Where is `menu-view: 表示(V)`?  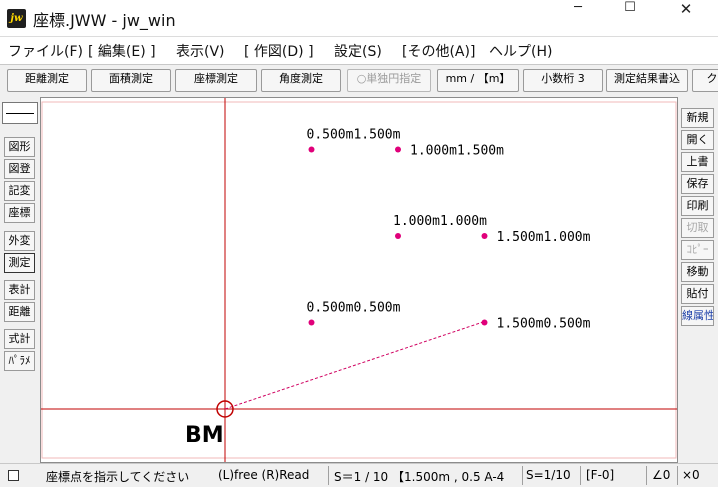 menu-view: 表示(V) is located at coordinates (200, 51).